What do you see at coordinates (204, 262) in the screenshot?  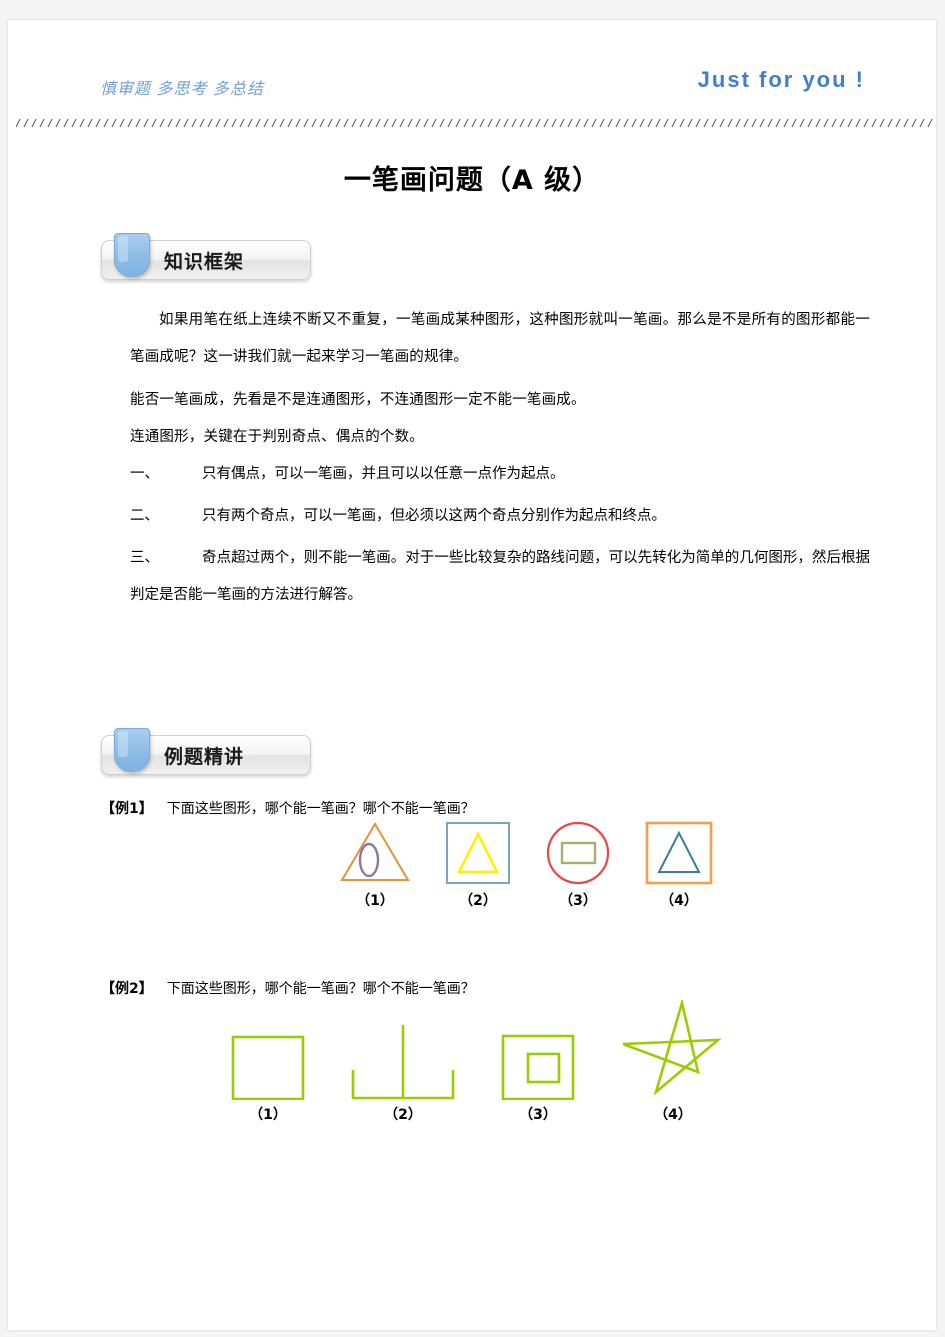 I see `section-header-knowledge-label: 知识框架` at bounding box center [204, 262].